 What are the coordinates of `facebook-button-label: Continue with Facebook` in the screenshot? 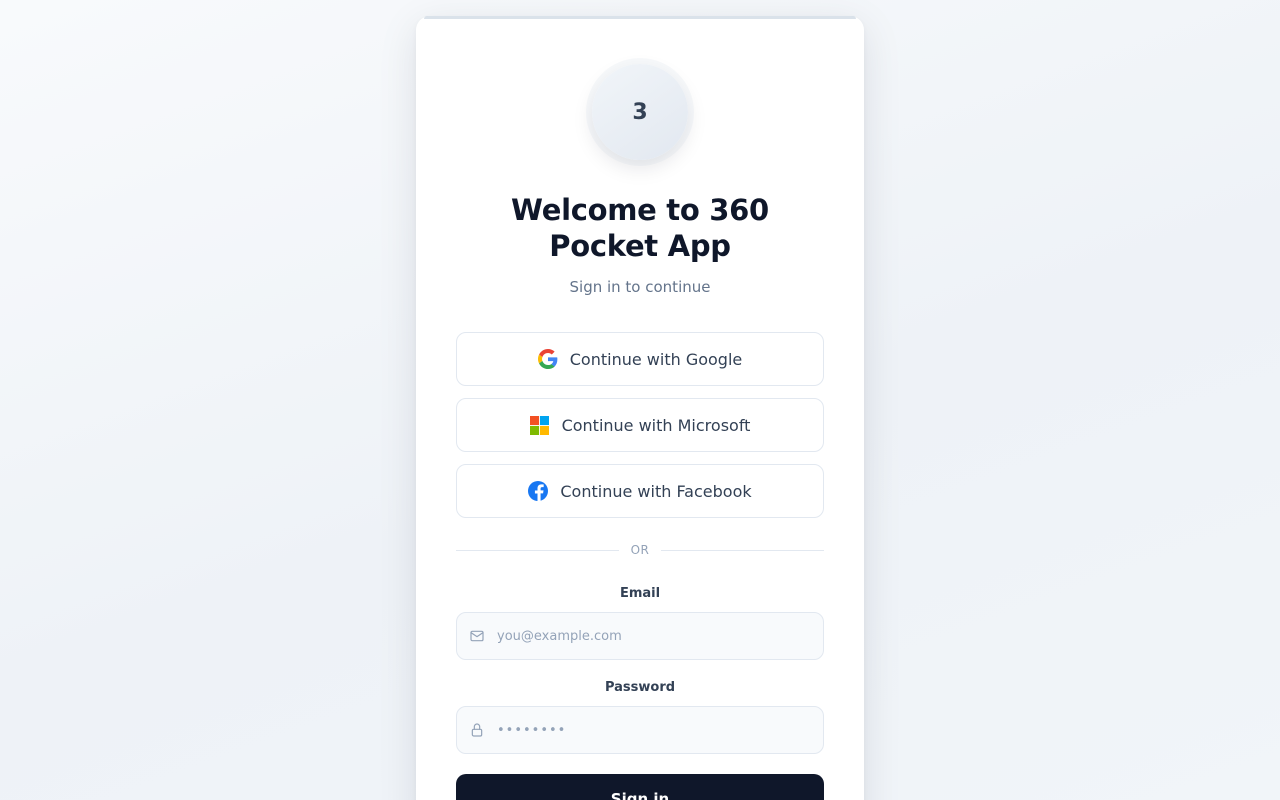 It's located at (656, 491).